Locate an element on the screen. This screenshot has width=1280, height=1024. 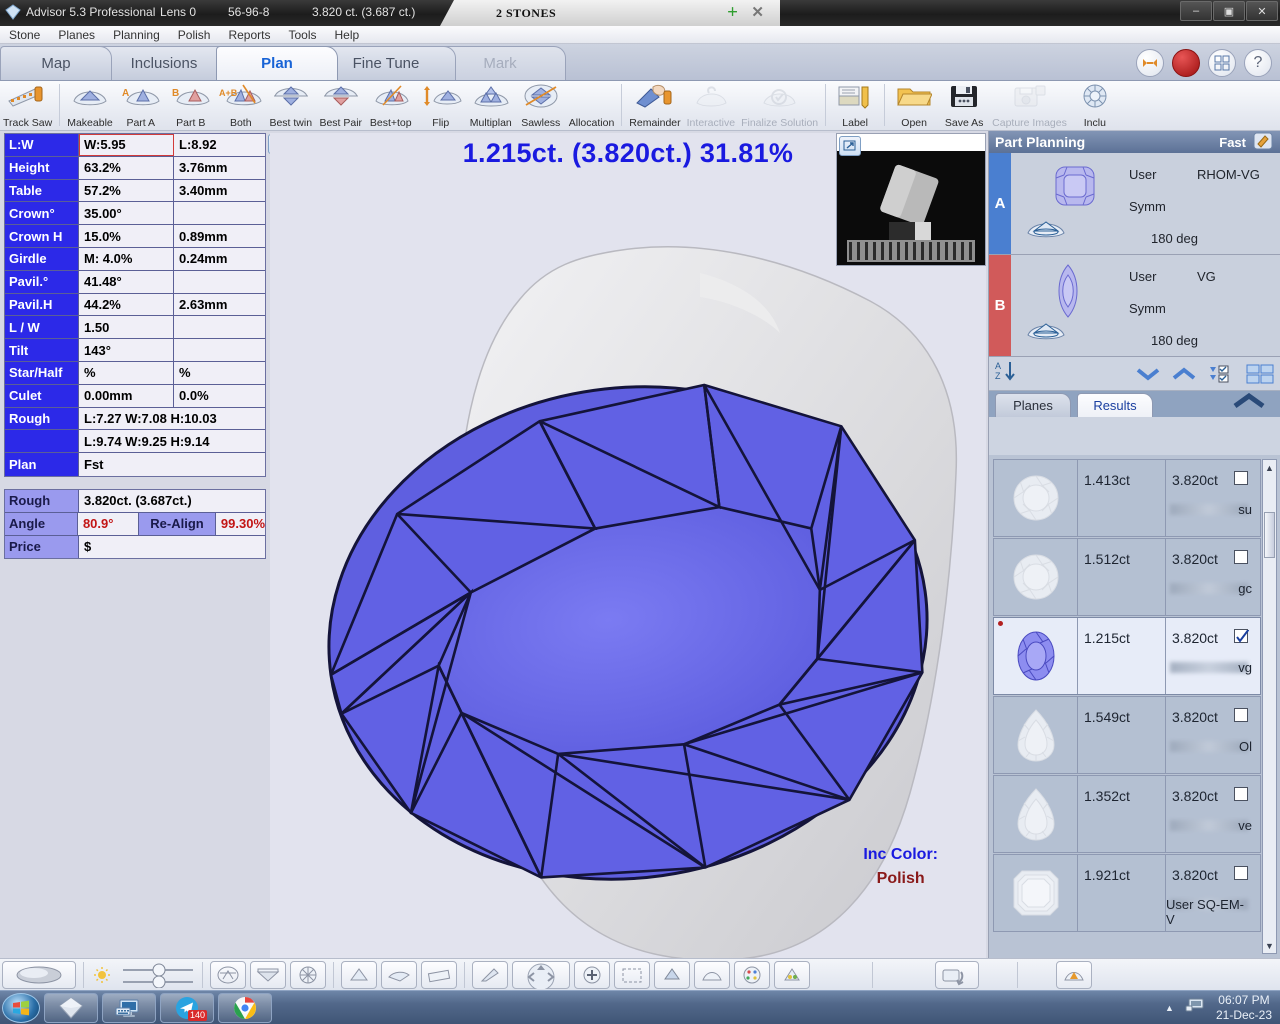
part-planning-row-b: B User VG Symm 180 deg is located at coordinates (1134, 306).